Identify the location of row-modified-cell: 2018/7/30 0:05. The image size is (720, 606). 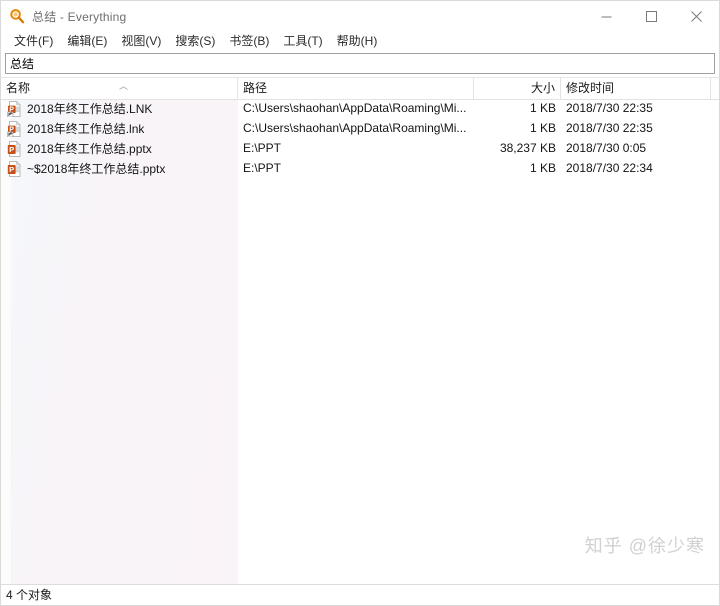
(606, 148).